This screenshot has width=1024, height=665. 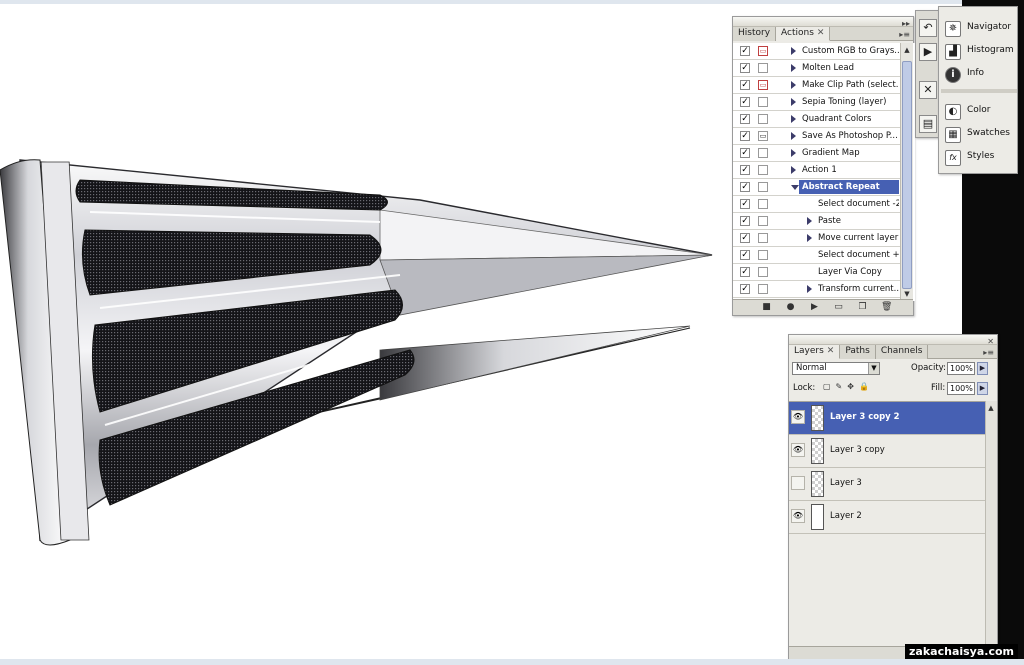 What do you see at coordinates (928, 90) in the screenshot?
I see `tool-presets-dock-icon: ✕` at bounding box center [928, 90].